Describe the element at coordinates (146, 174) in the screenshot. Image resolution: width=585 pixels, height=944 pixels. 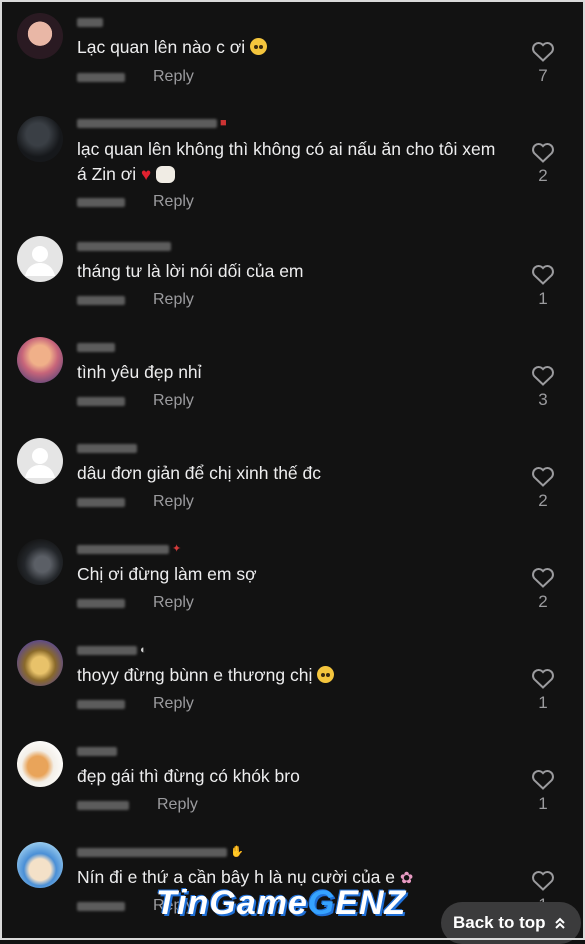
I see `red-heart-icon: ♥` at that location.